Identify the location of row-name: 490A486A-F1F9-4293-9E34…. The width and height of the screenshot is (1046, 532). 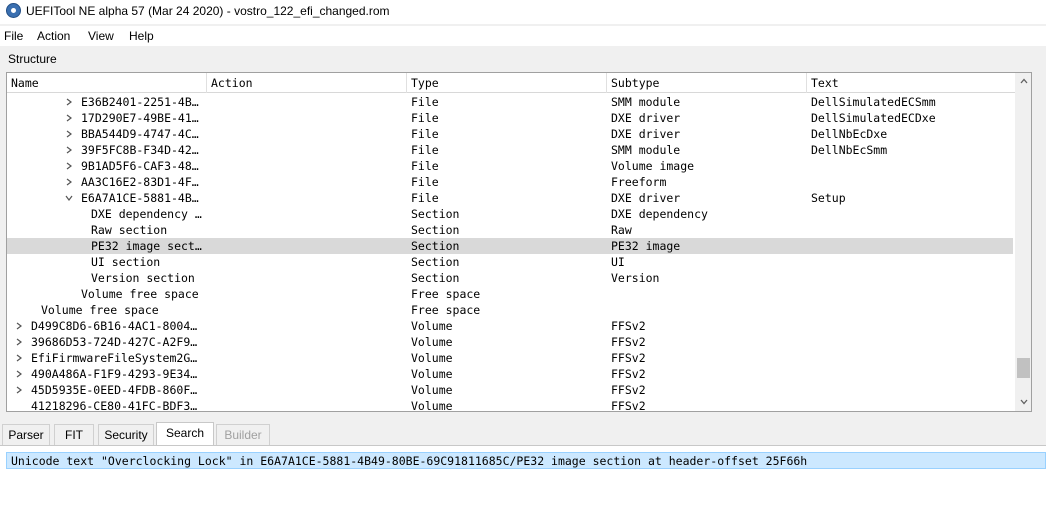
(114, 374).